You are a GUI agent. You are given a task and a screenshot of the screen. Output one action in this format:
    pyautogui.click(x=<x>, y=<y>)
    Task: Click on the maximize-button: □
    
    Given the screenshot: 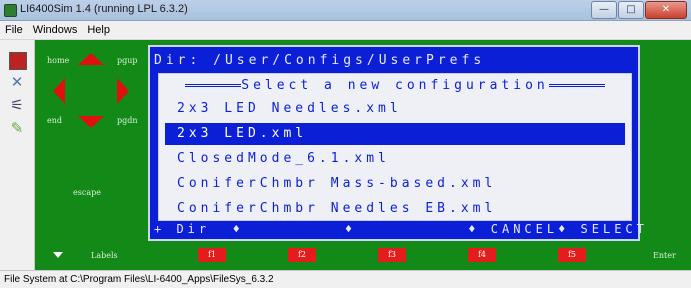 What is the action you would take?
    pyautogui.click(x=631, y=10)
    